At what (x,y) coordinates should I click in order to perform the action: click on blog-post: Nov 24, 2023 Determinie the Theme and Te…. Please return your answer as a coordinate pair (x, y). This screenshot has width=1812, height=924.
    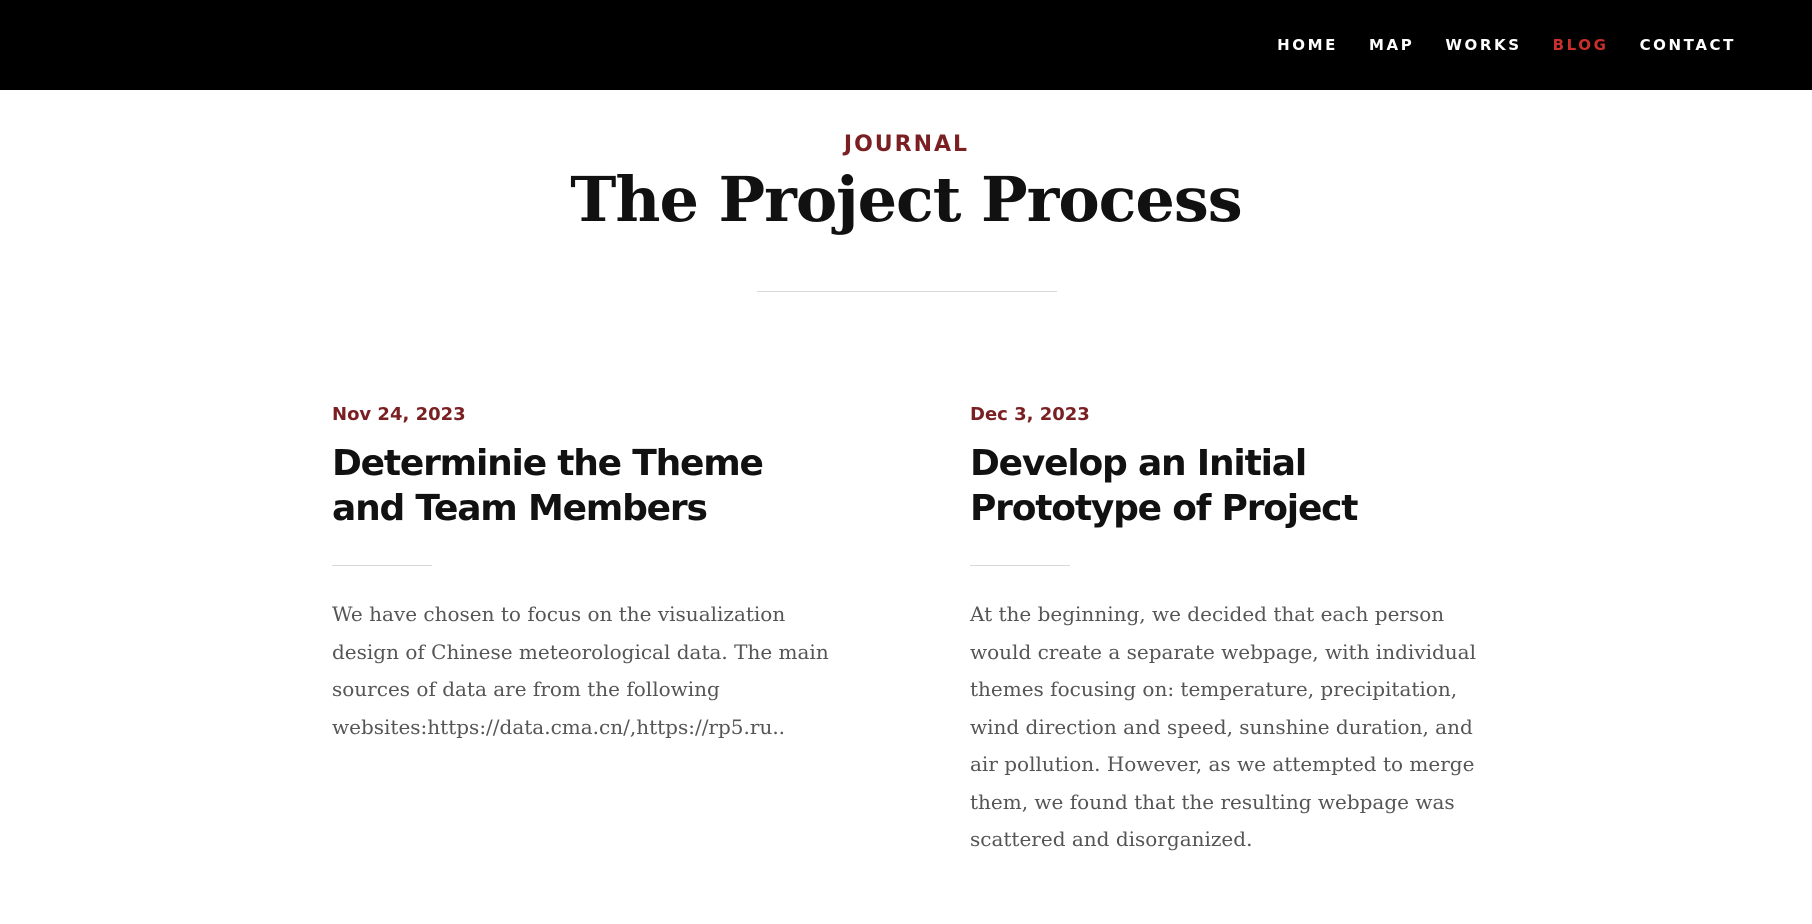
    Looking at the image, I should click on (592, 575).